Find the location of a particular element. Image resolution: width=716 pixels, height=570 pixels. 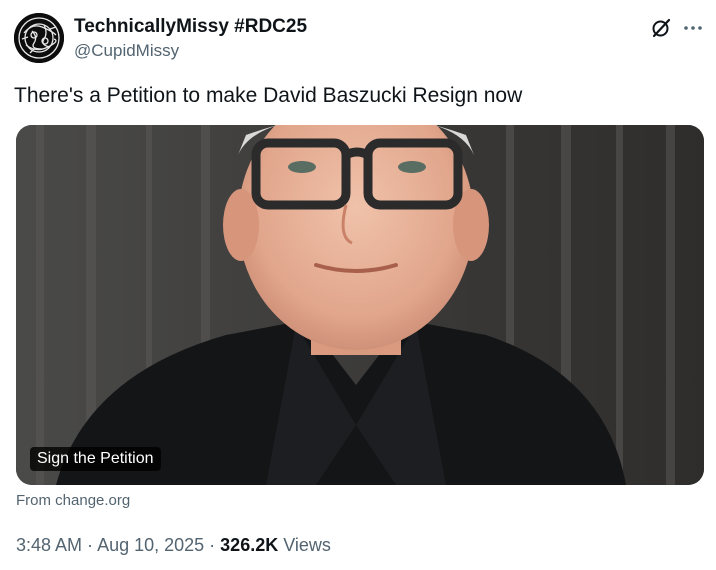

avatar is located at coordinates (39, 38).